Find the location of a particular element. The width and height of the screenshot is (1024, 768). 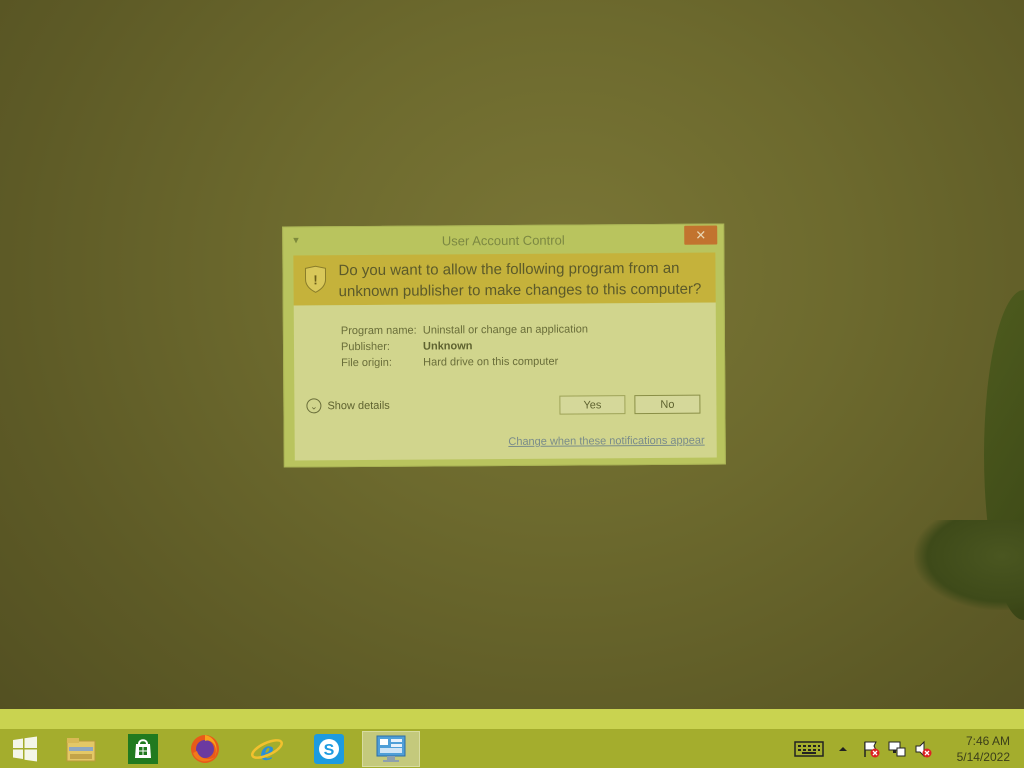

folder-icon is located at coordinates (81, 750).